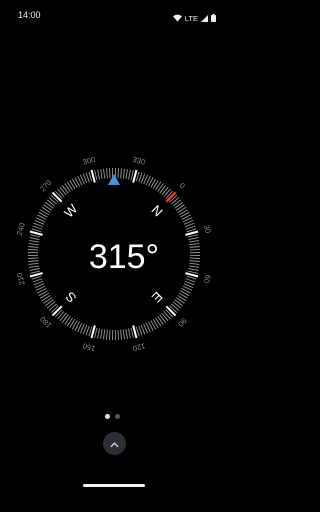  I want to click on status-bar: 14:00 LTE, so click(114, 15).